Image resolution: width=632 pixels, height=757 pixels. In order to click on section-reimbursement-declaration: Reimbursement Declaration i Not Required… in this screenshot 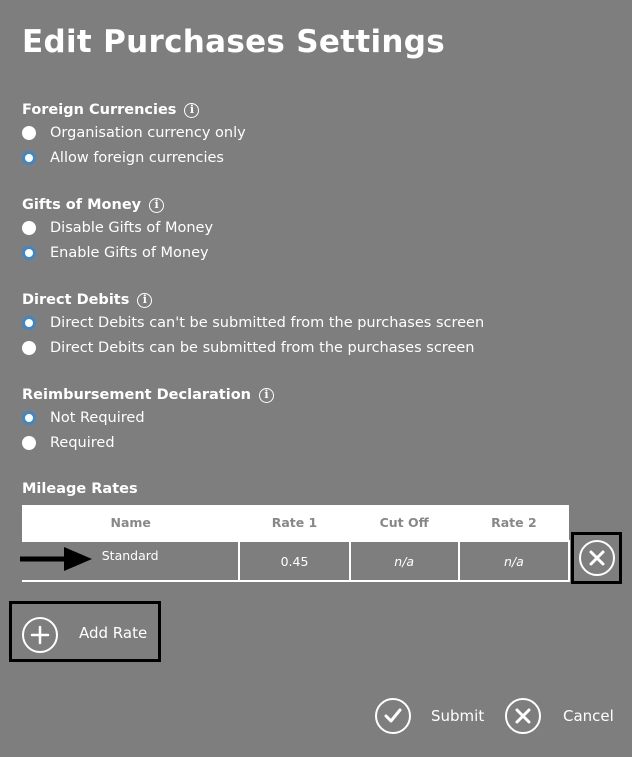, I will do `click(148, 420)`.